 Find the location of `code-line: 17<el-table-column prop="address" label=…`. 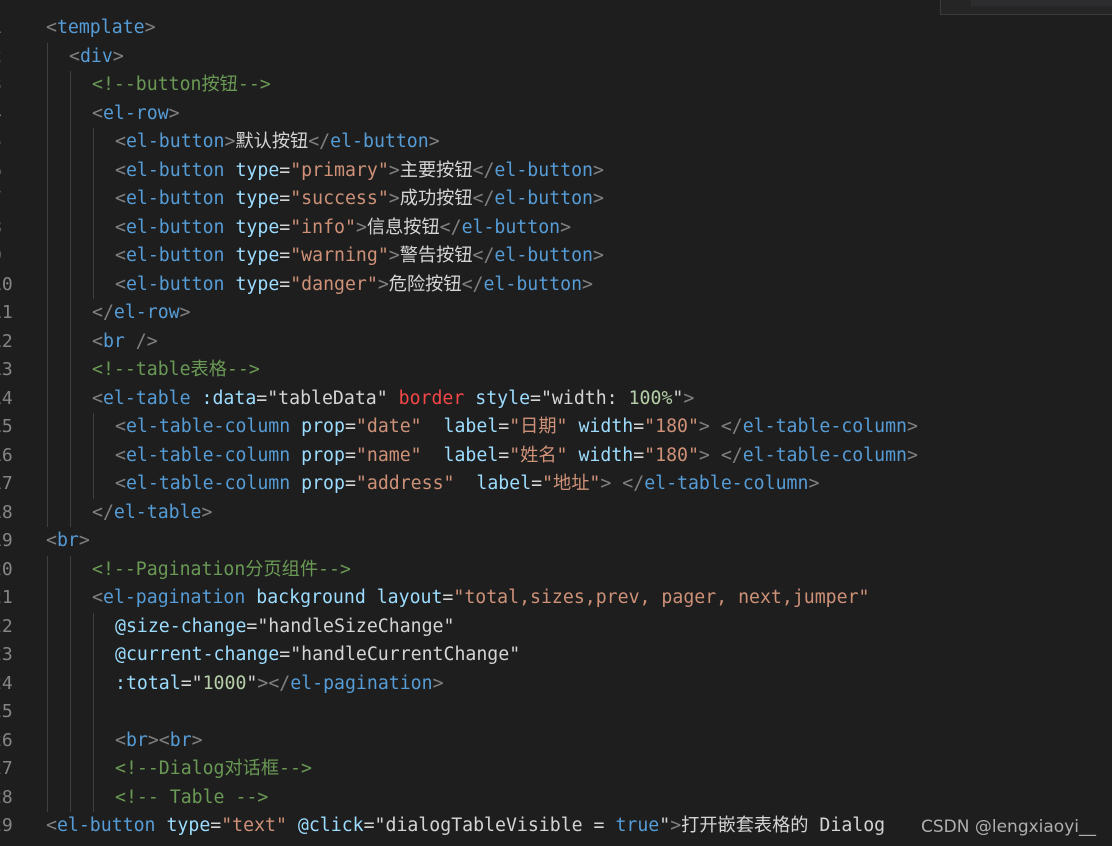

code-line: 17<el-table-column prop="address" label=… is located at coordinates (556, 484).